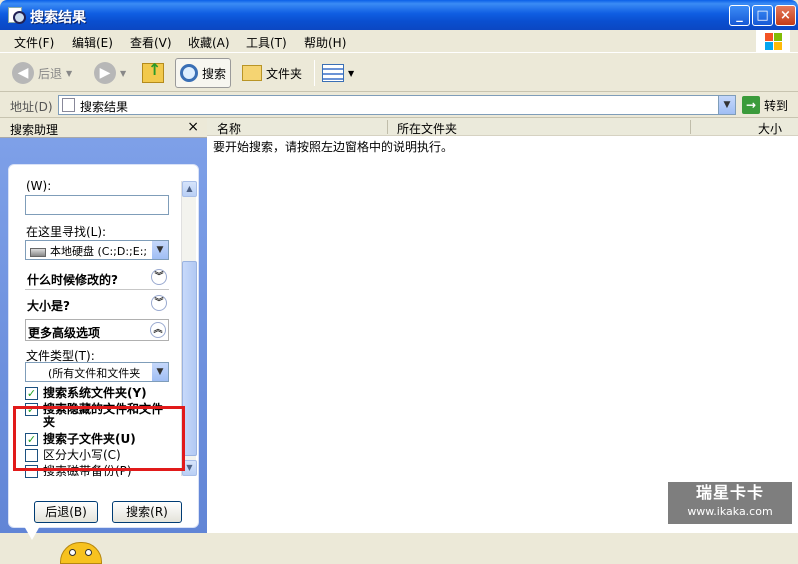  Describe the element at coordinates (209, 42) in the screenshot. I see `menu-favorites: 收藏(A)` at that location.